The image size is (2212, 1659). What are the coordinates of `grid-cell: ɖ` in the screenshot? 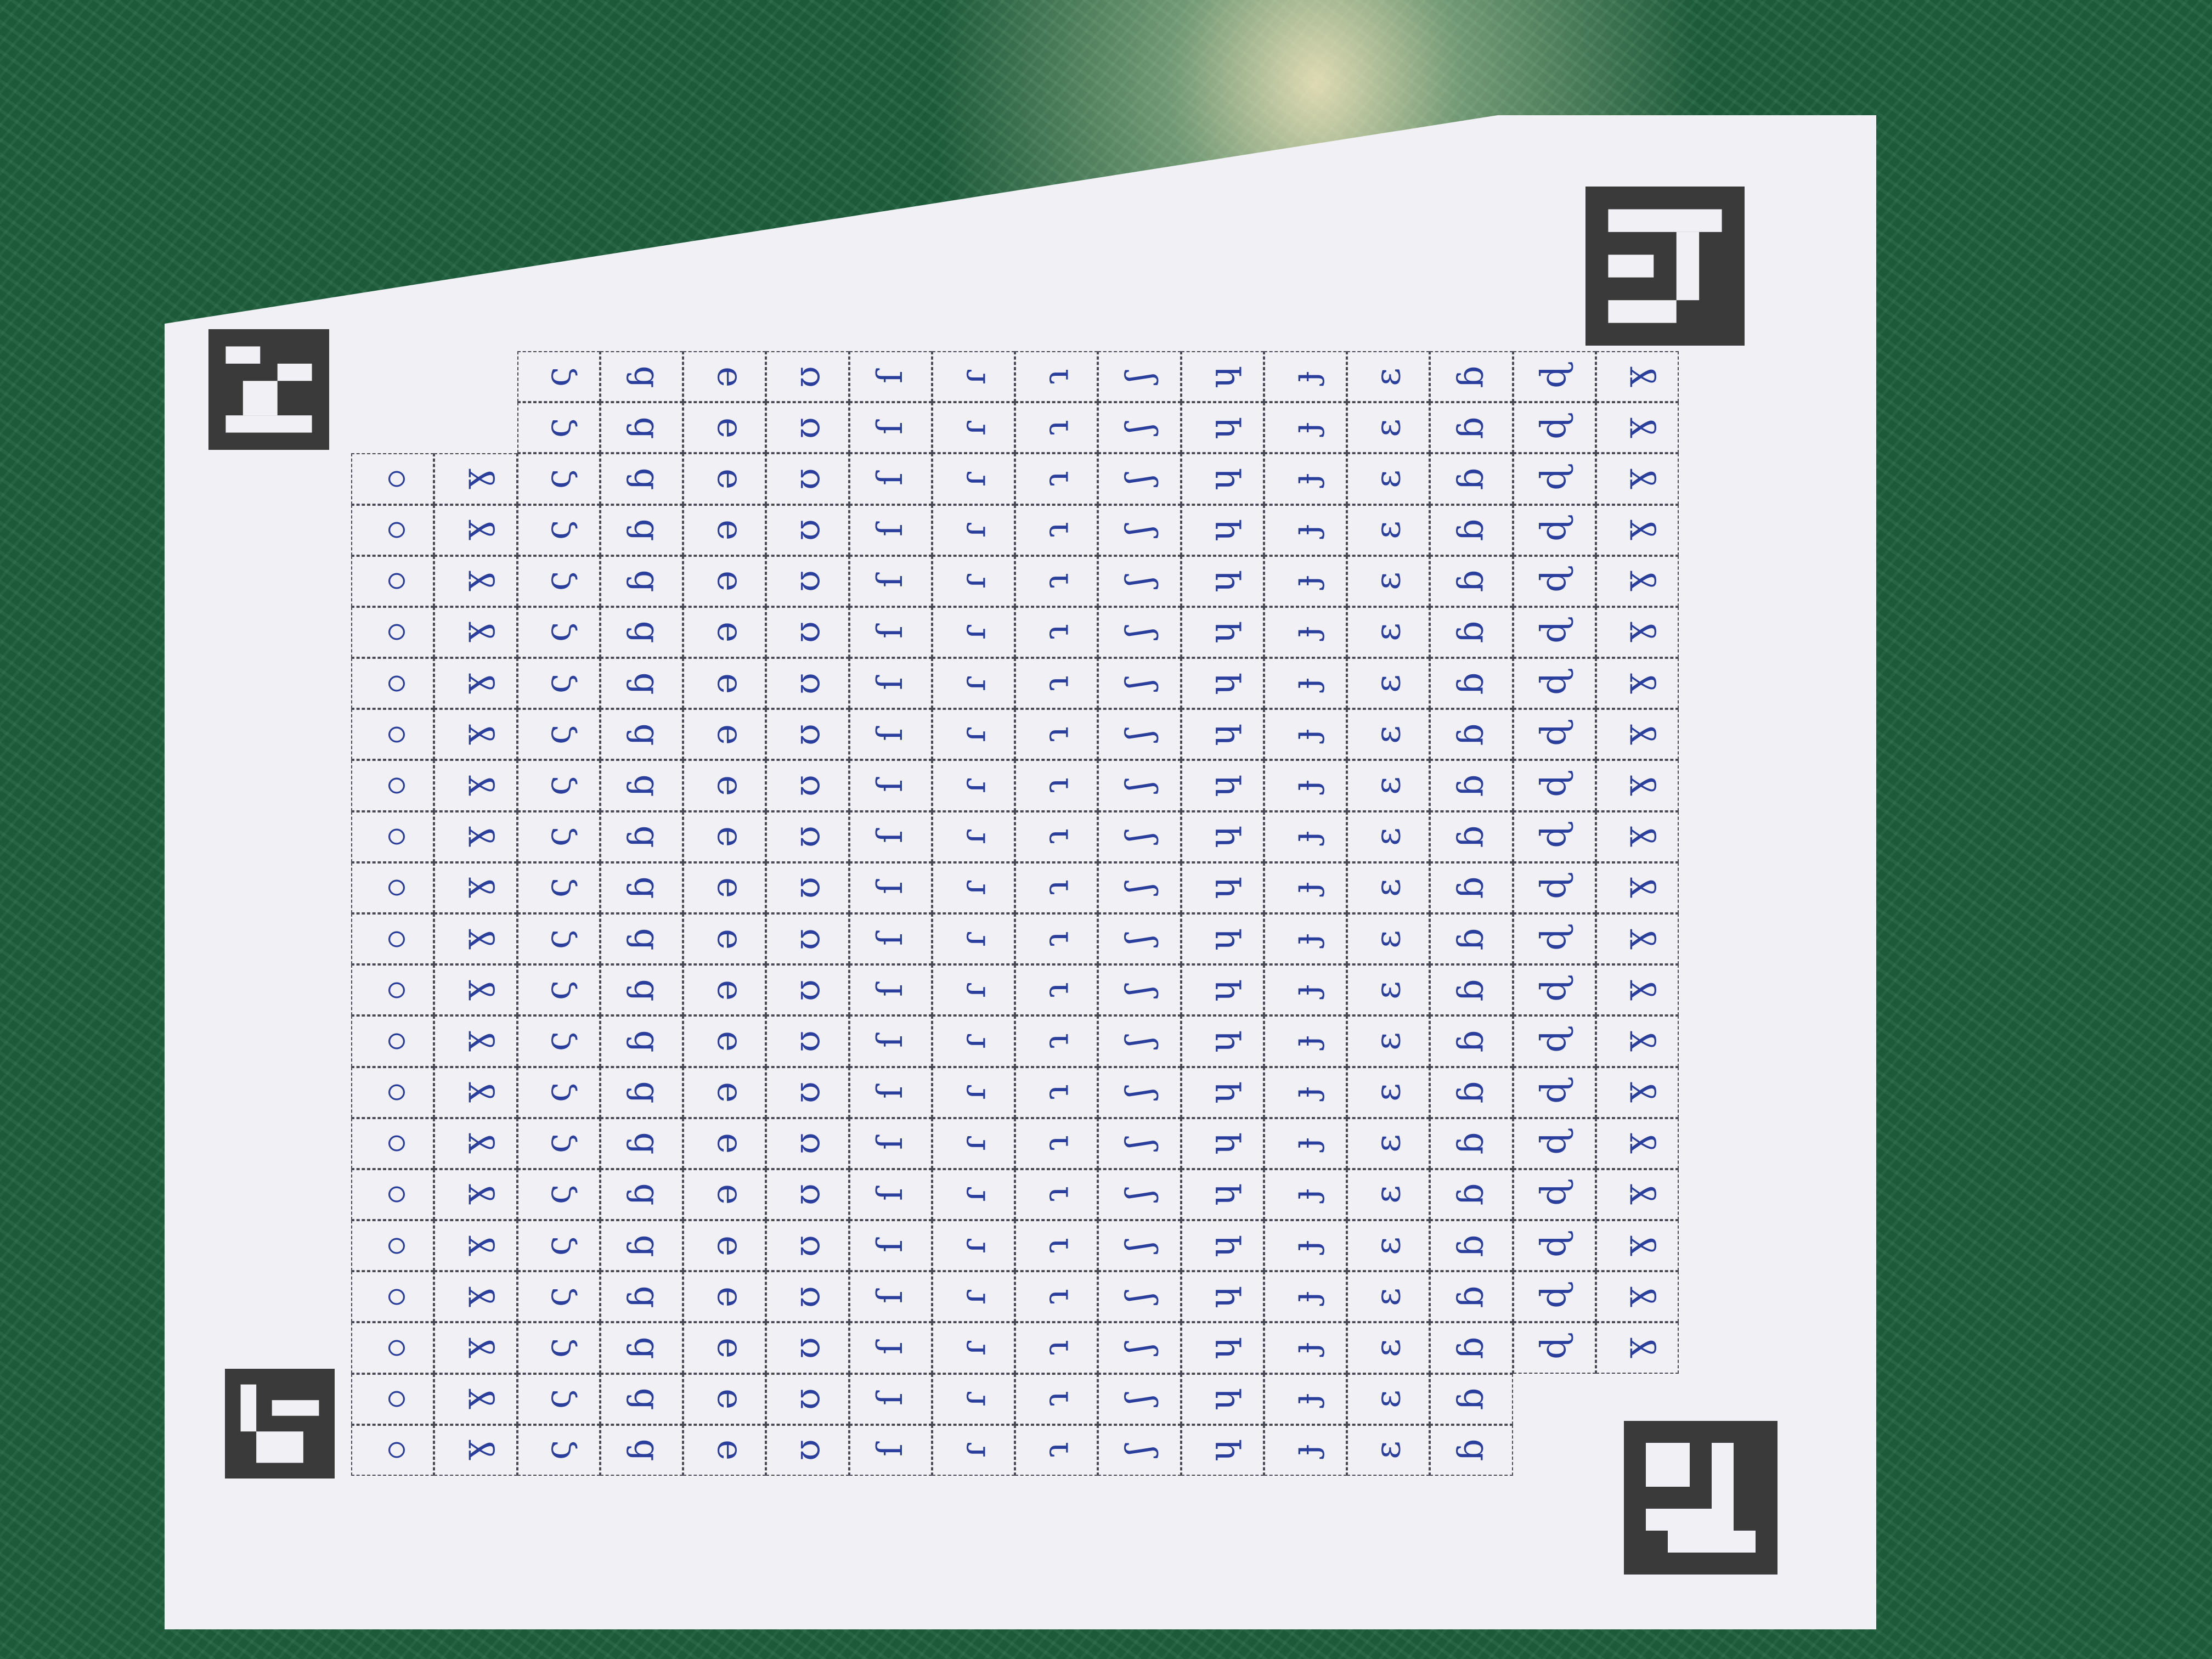 It's located at (1555, 1092).